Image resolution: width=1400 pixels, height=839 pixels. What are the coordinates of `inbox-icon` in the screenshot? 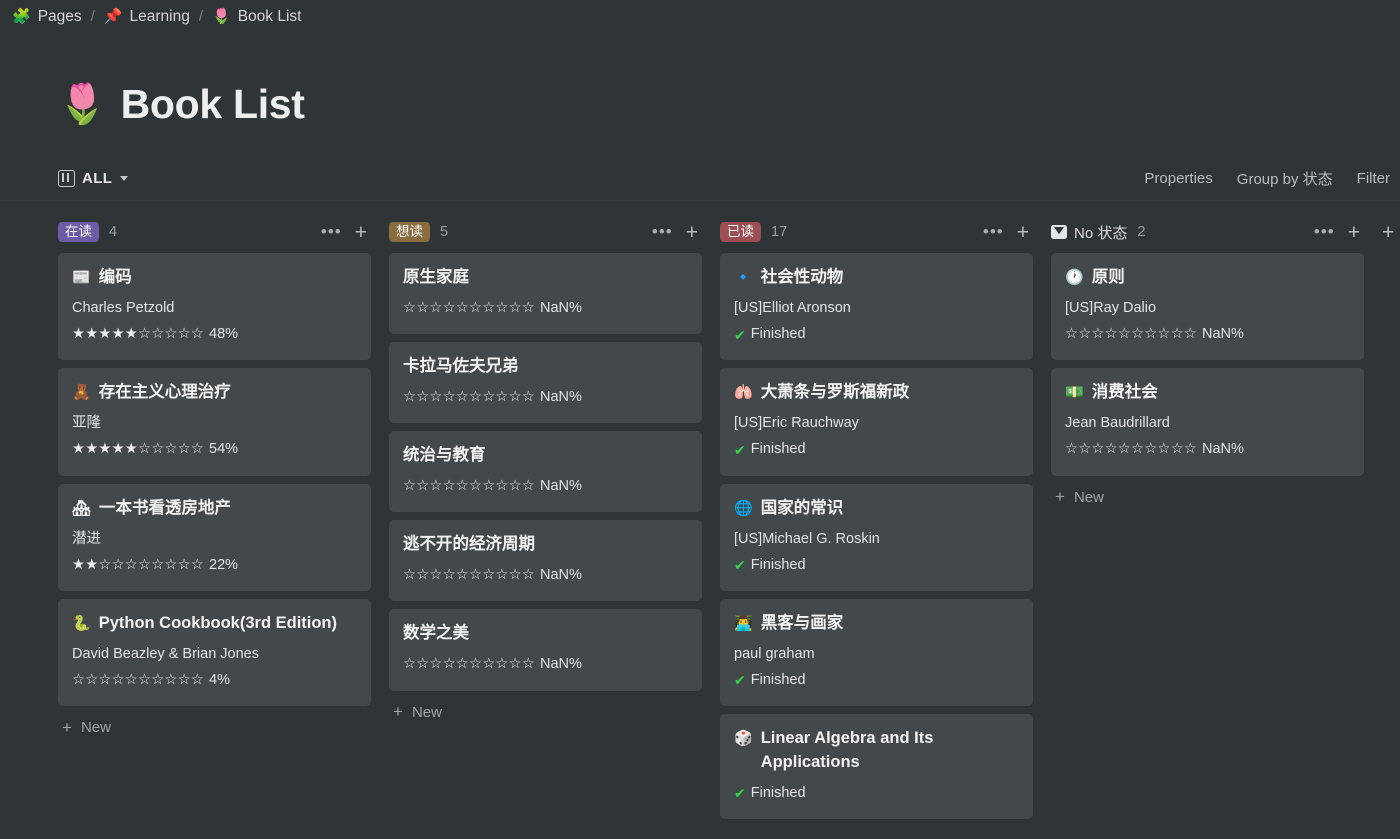 It's located at (1059, 232).